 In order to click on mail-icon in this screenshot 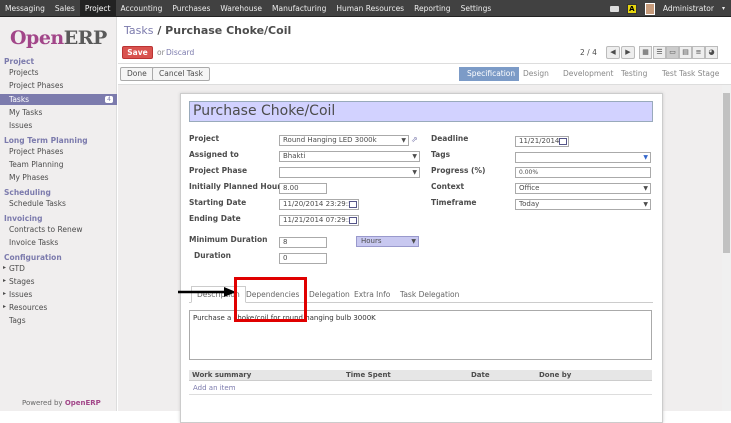, I will do `click(614, 8)`.